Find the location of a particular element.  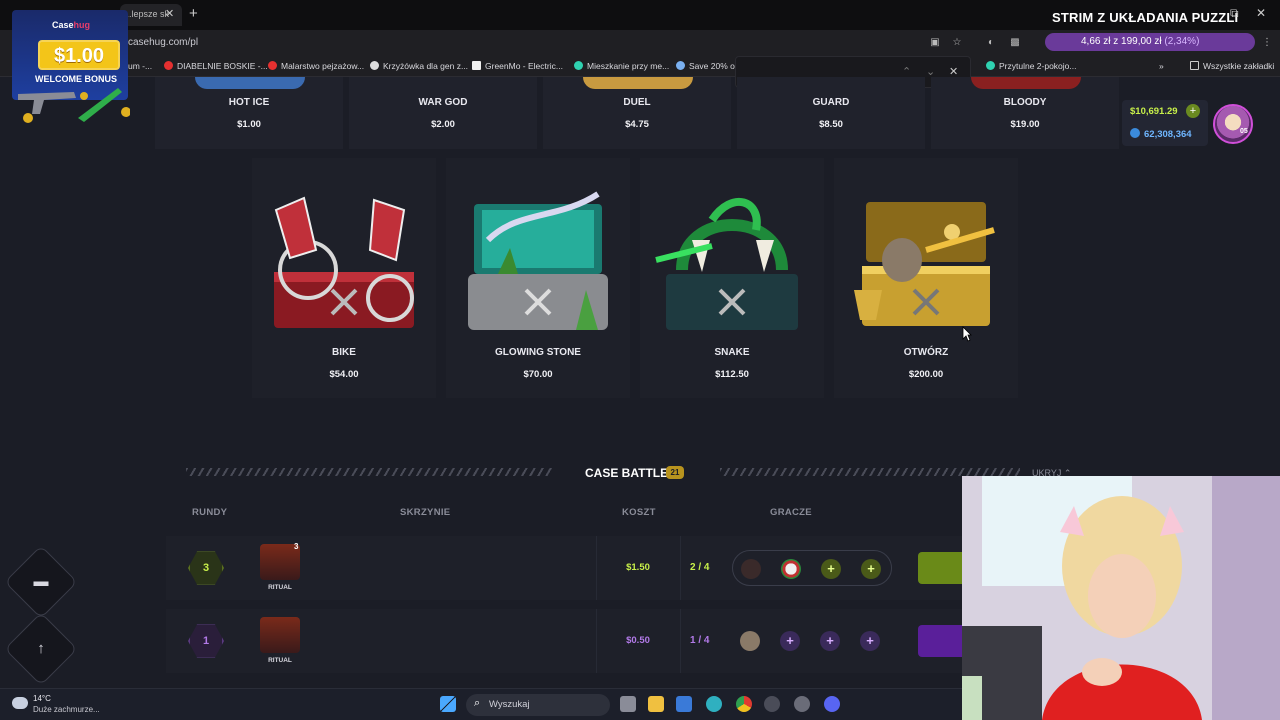

snake-case-image is located at coordinates (726, 263).